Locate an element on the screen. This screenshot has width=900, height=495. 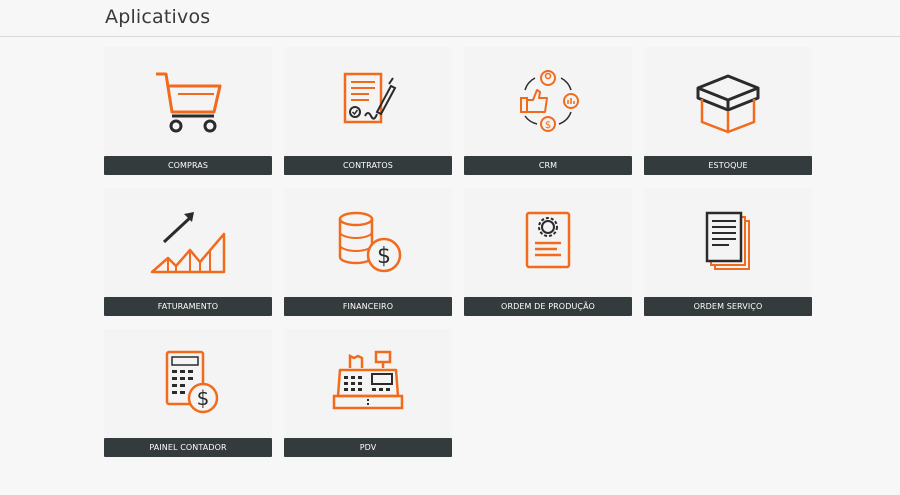
contract-signature-icon is located at coordinates (368, 101).